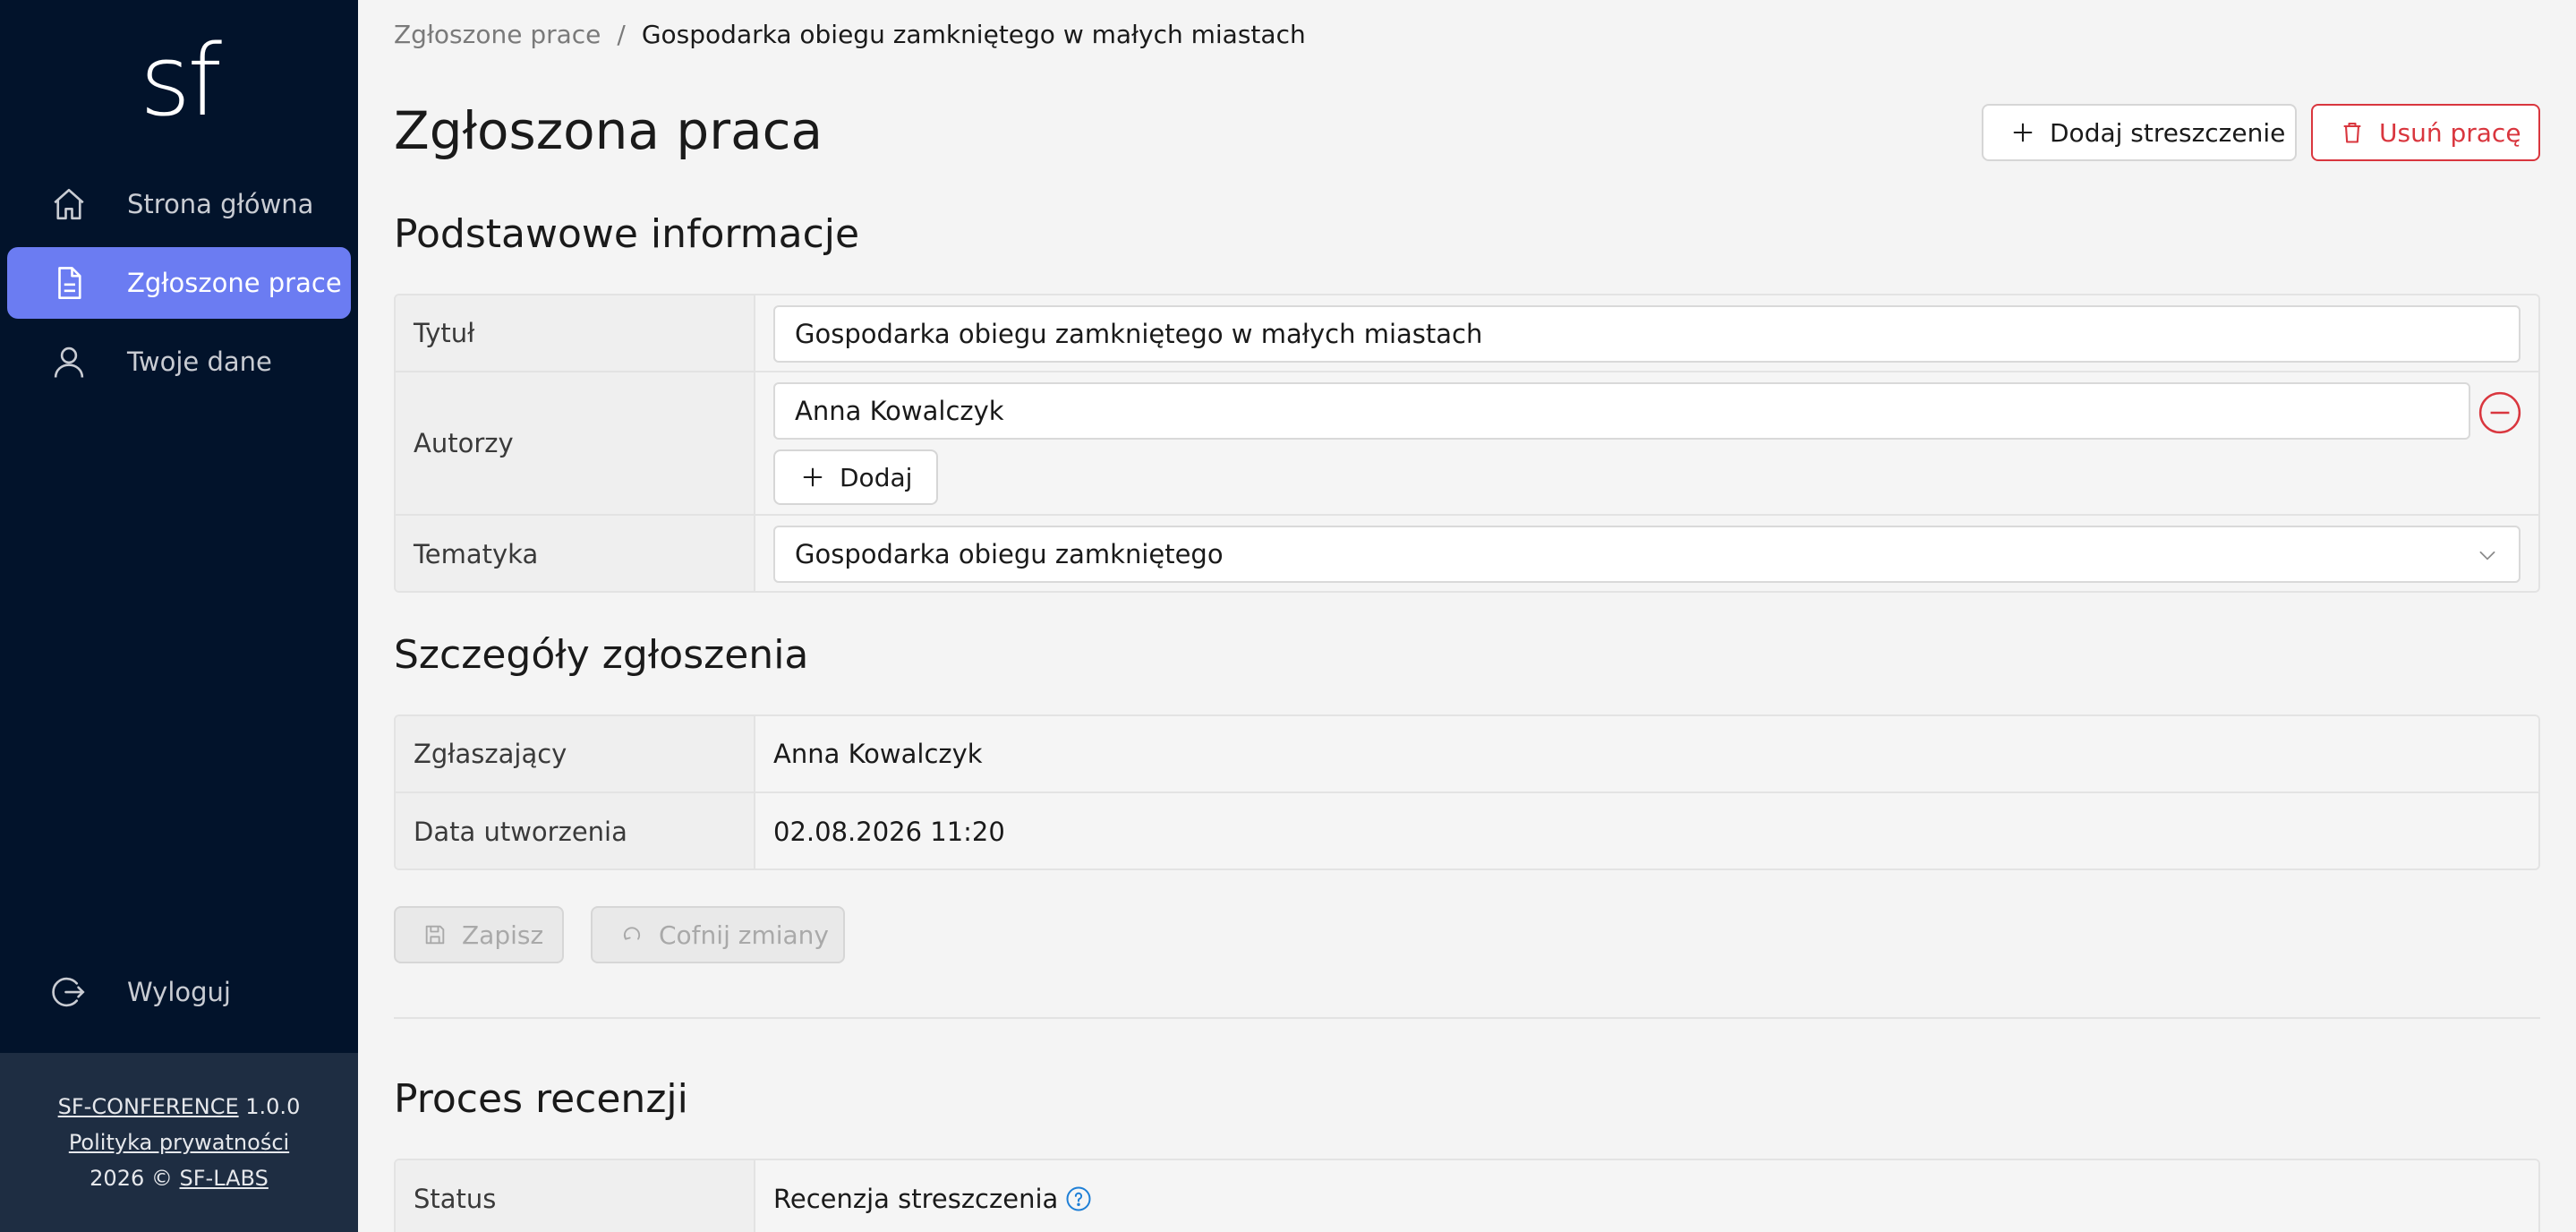  Describe the element at coordinates (199, 361) in the screenshot. I see `sidebar-item-label: Twoje dane` at that location.